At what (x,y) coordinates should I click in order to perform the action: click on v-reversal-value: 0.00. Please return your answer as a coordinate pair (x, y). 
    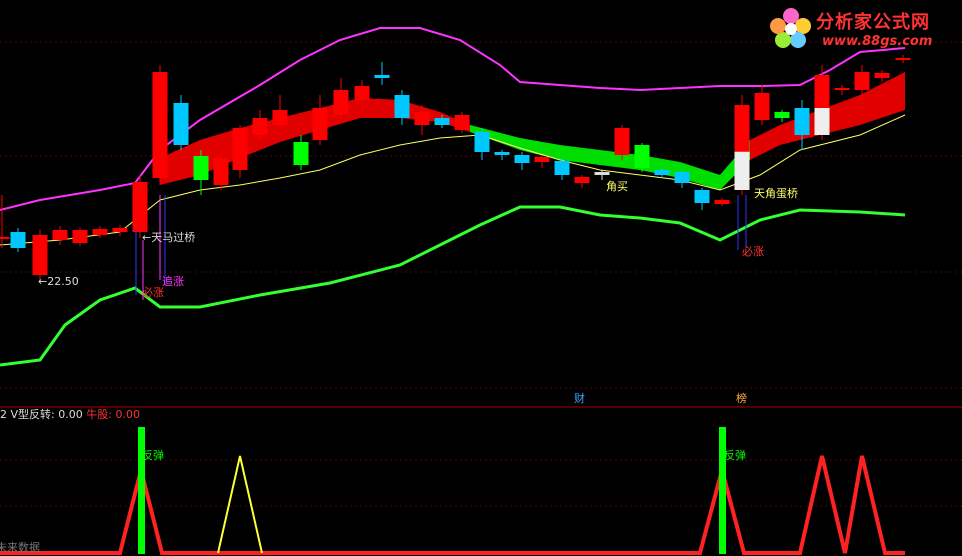
    Looking at the image, I should click on (70, 414).